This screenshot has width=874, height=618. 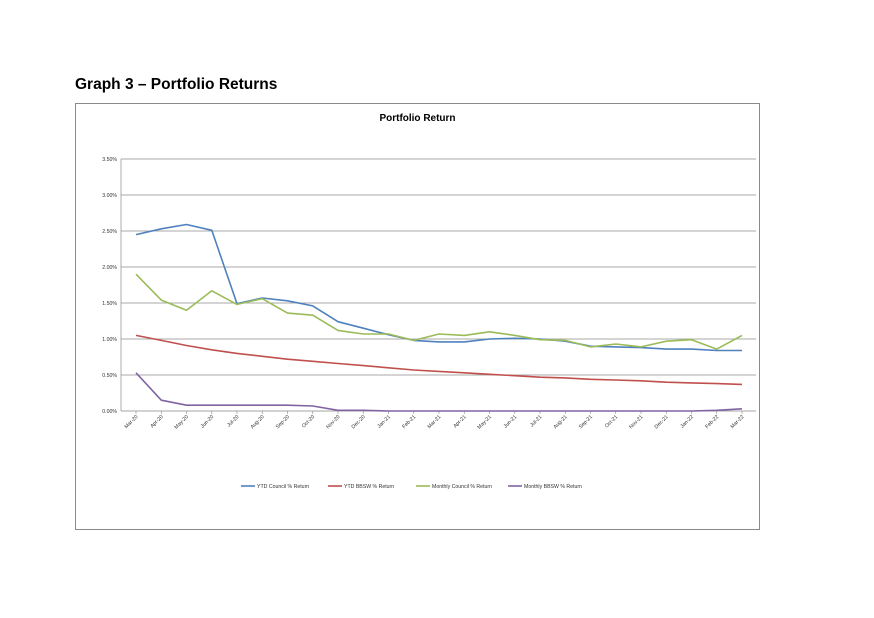 I want to click on x-tick-label: Mar-20, so click(x=132, y=422).